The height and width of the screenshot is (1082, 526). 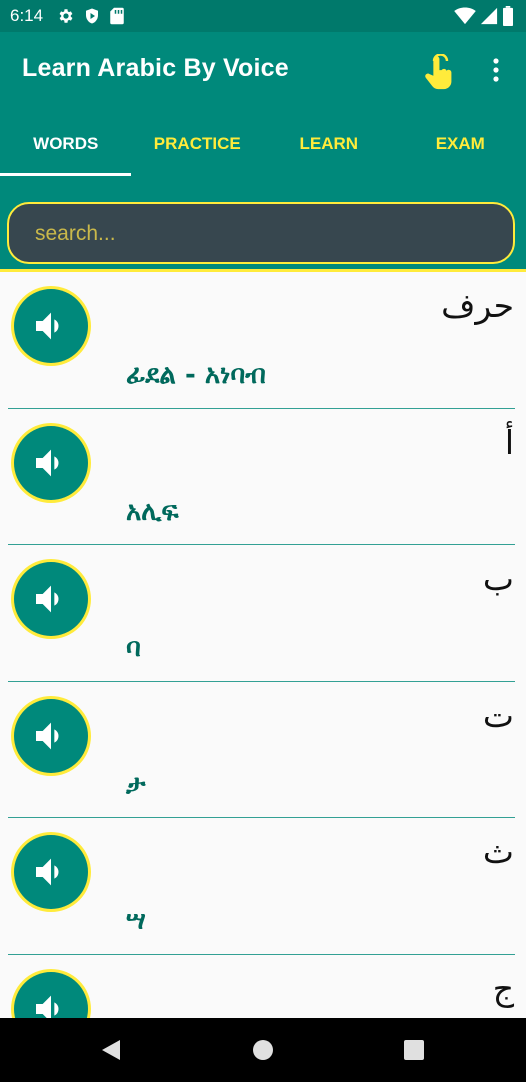 I want to click on tab-bar: WORDS PRACTICE LEARN EXAM, so click(x=263, y=144).